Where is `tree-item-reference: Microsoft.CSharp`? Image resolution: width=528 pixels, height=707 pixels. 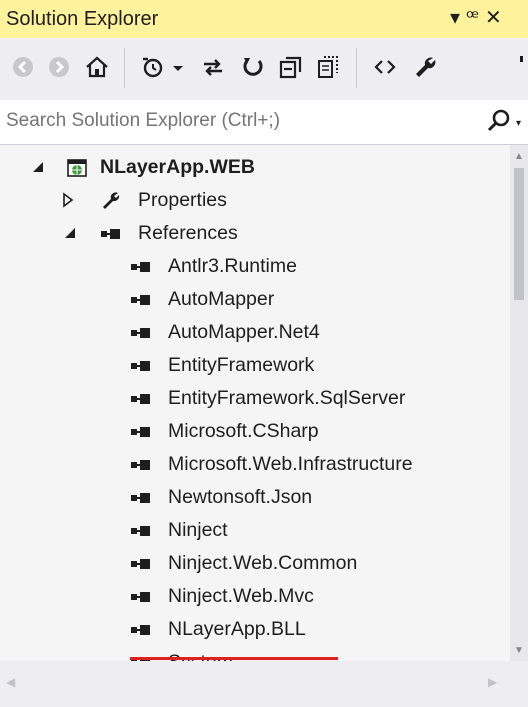 tree-item-reference: Microsoft.CSharp is located at coordinates (255, 431).